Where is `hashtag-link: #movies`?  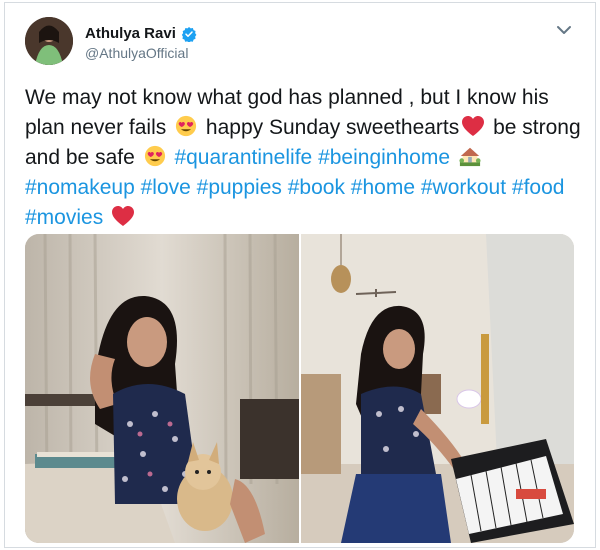
hashtag-link: #movies is located at coordinates (64, 217).